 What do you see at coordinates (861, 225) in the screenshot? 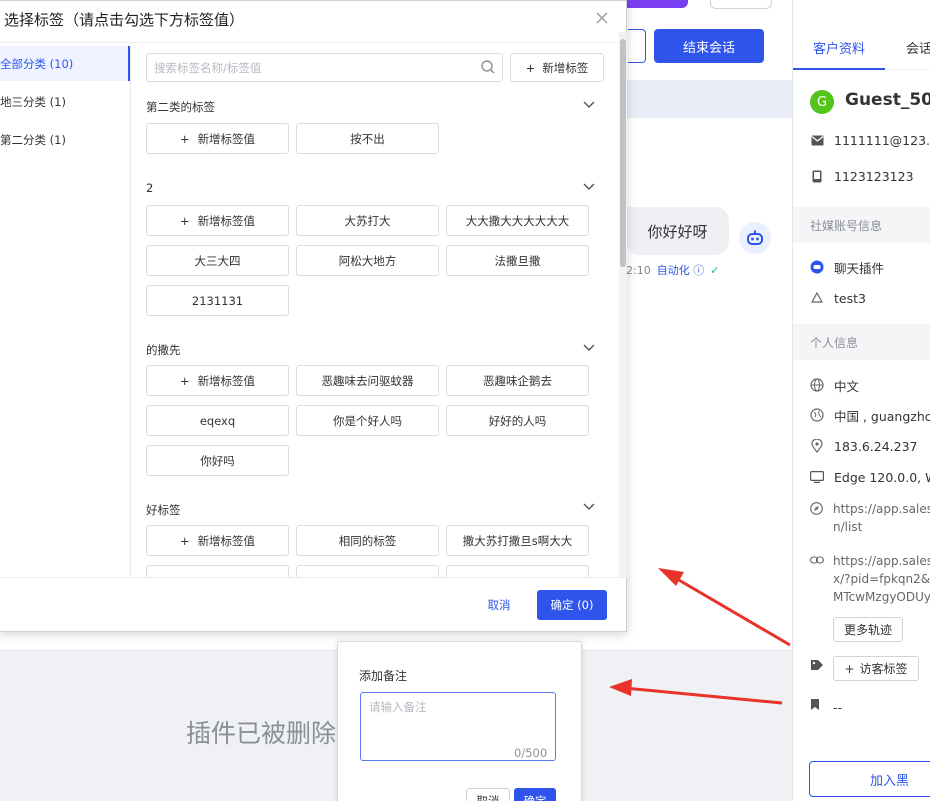
I see `social-section-header: 社媒账号信息` at bounding box center [861, 225].